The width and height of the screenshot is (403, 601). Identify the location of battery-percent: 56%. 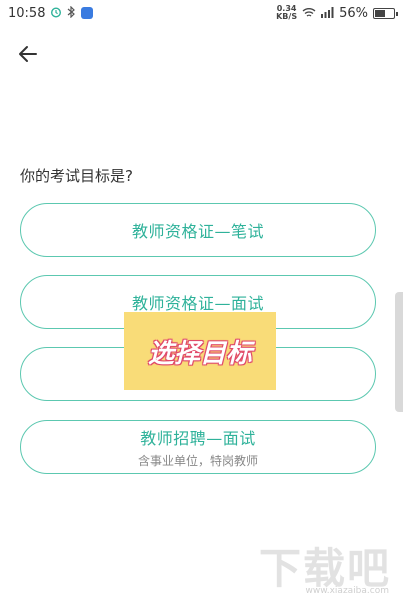
(353, 13).